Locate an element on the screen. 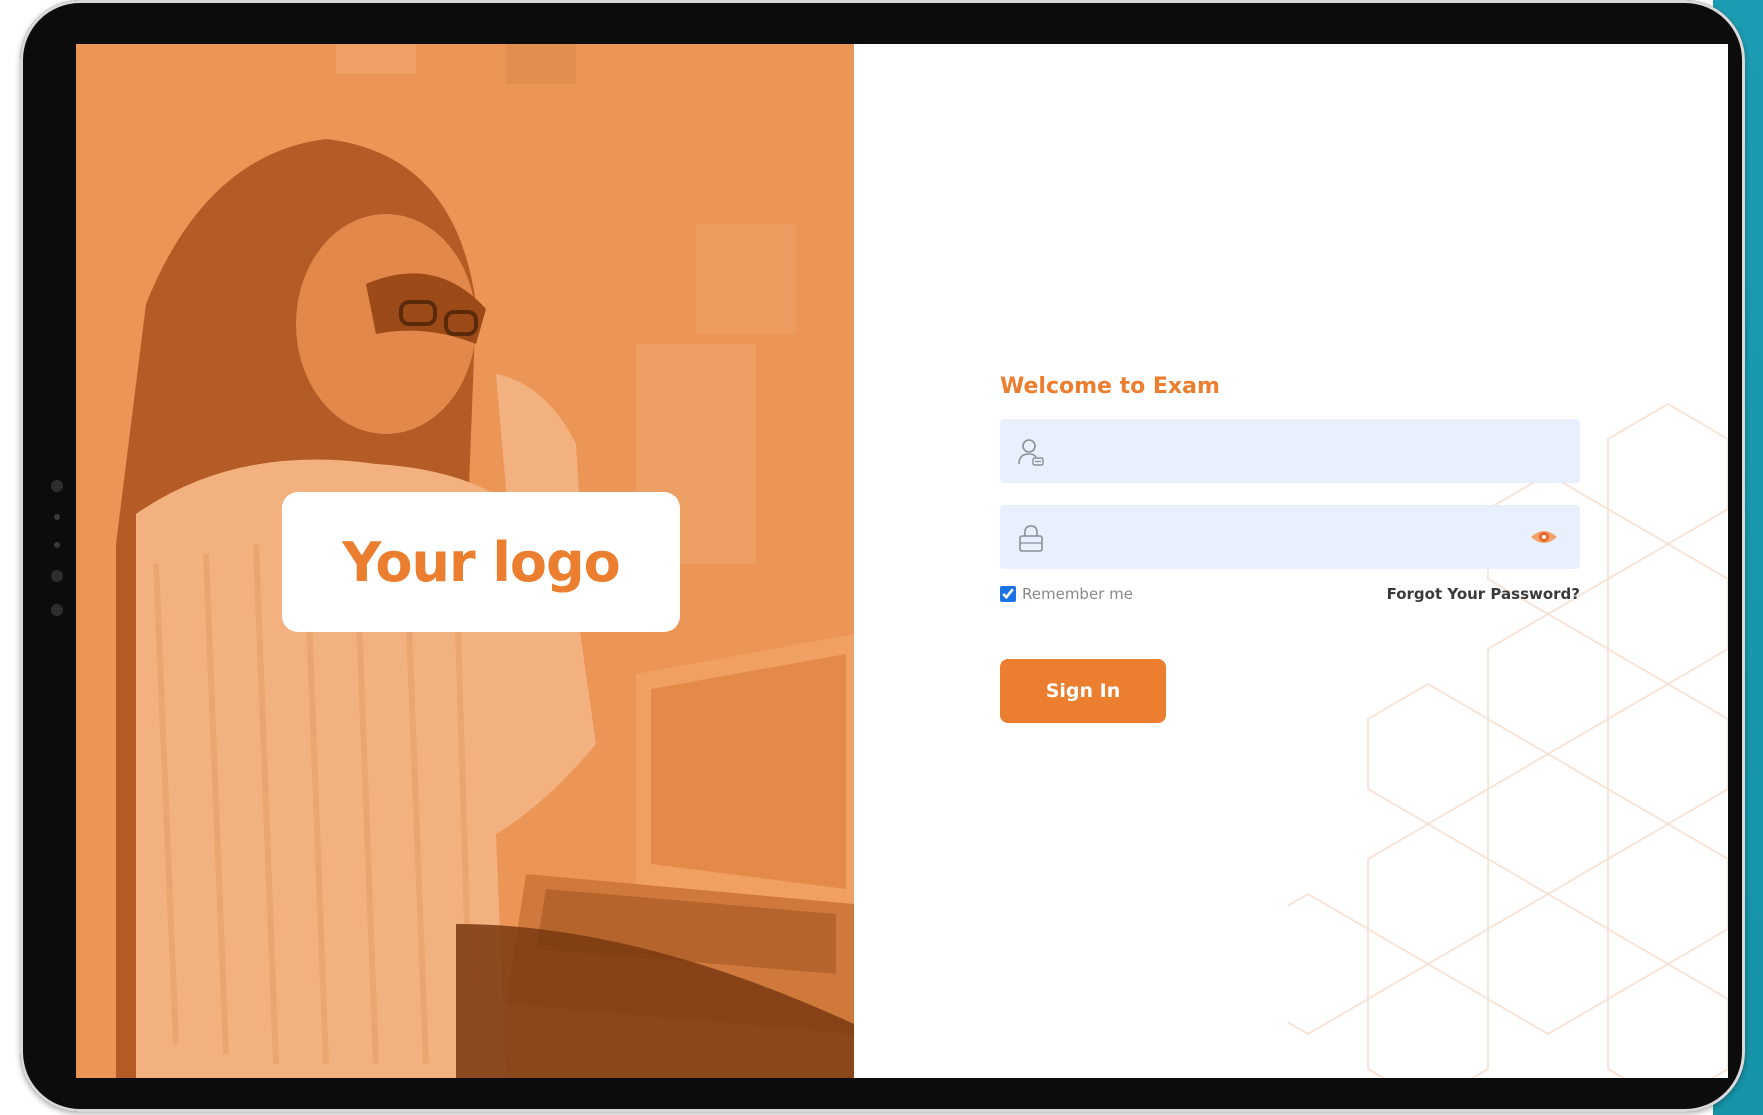 The image size is (1763, 1115). lock-icon is located at coordinates (1031, 538).